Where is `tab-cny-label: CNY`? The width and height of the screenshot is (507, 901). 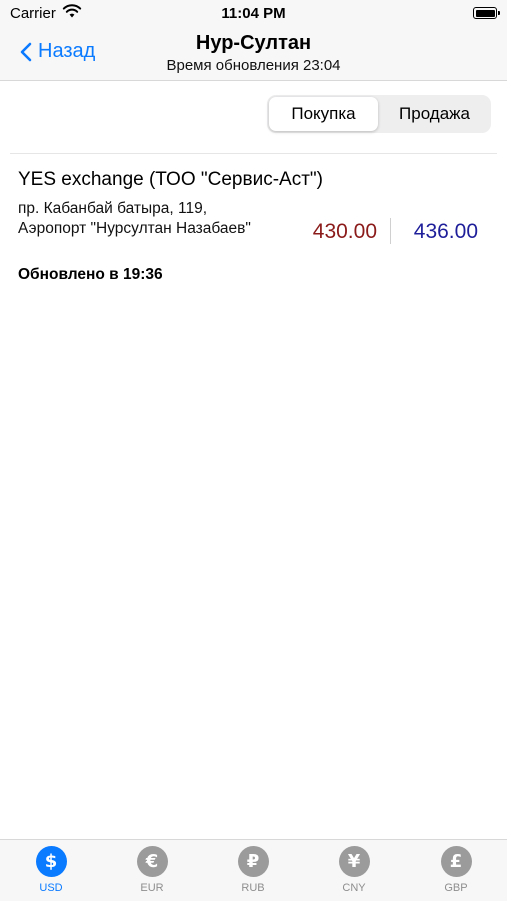
tab-cny-label: CNY is located at coordinates (354, 888).